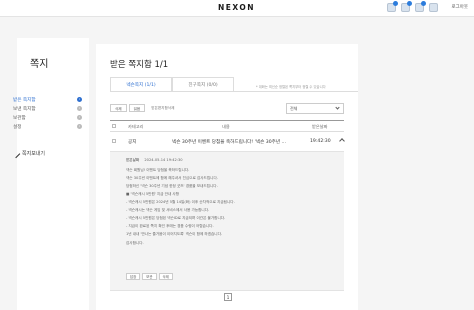 The image size is (474, 310). I want to click on toolbar: 삭제 읽음 받은편지함삭제, so click(142, 108).